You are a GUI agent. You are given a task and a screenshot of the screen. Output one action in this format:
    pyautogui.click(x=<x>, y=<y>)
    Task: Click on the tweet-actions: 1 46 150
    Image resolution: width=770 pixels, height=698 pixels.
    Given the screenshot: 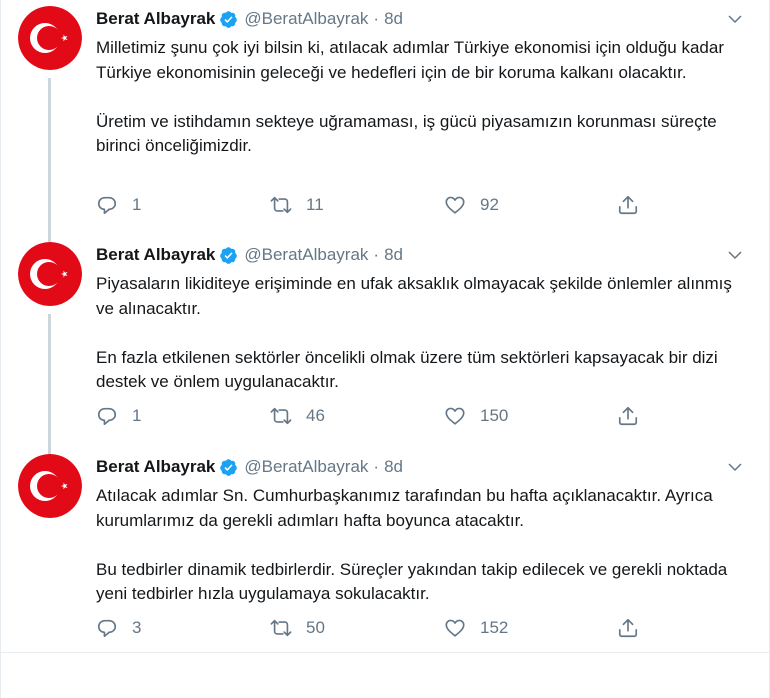 What is the action you would take?
    pyautogui.click(x=376, y=416)
    